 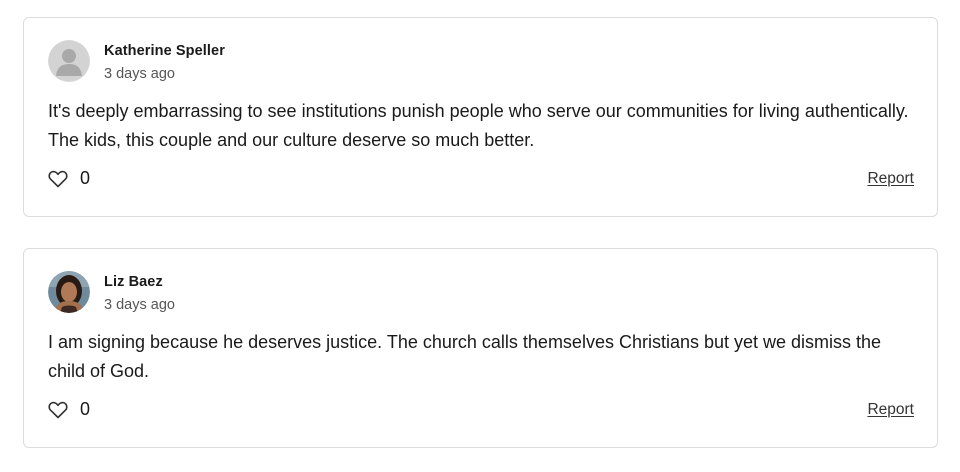 I want to click on comment-author: Katherine Speller, so click(x=164, y=51).